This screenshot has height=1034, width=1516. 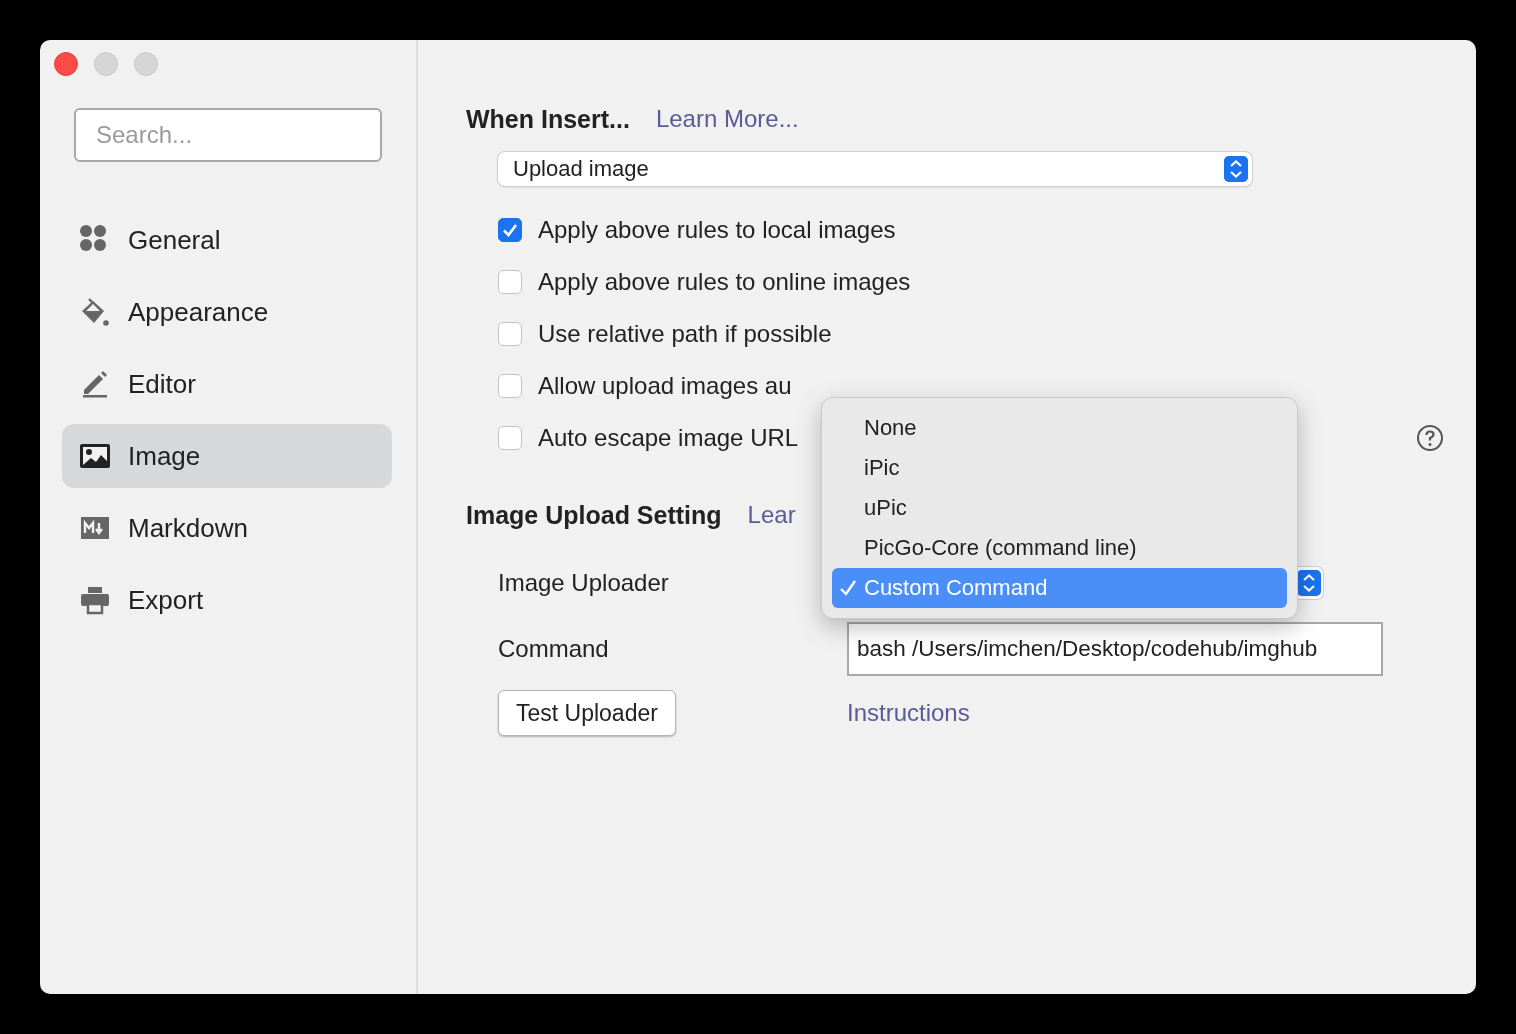 What do you see at coordinates (724, 282) in the screenshot?
I see `checkbox-label: Apply above rules to online images` at bounding box center [724, 282].